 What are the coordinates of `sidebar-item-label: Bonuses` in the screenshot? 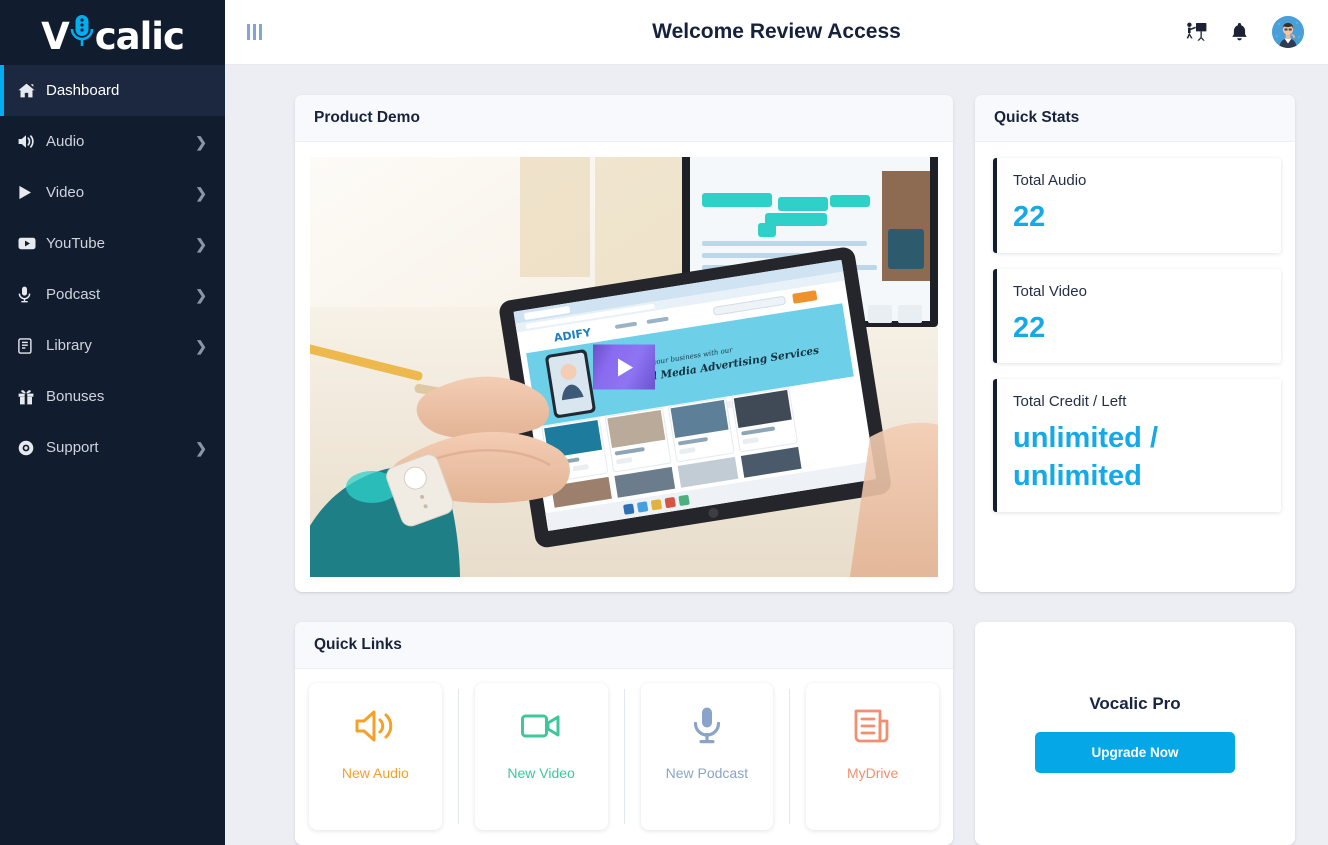 It's located at (75, 396).